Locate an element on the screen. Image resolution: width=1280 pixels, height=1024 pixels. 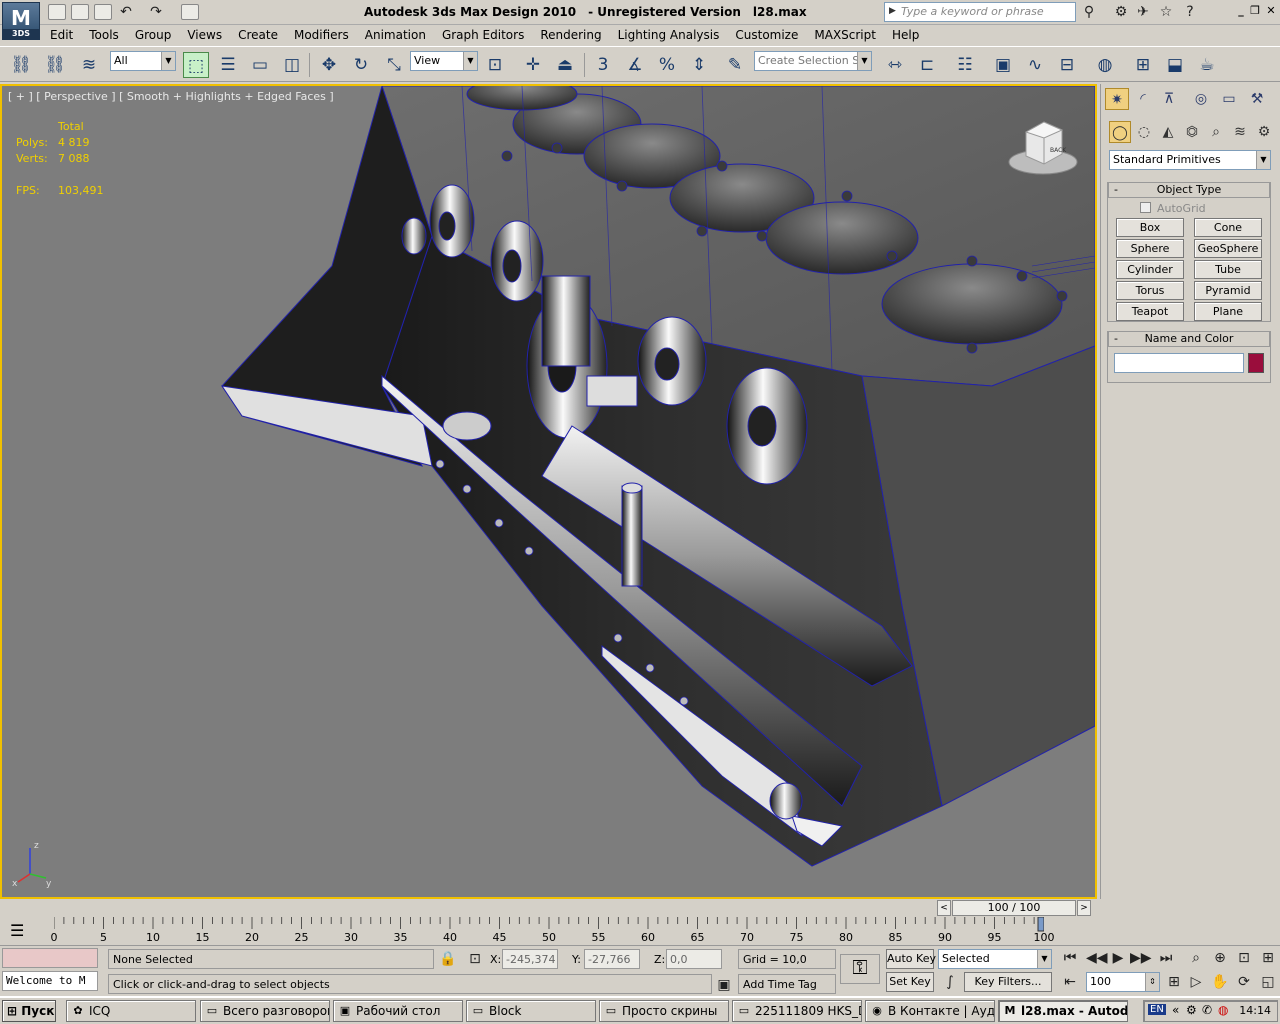
hierarchy-tab-icon: ⊼ is located at coordinates (1169, 99).